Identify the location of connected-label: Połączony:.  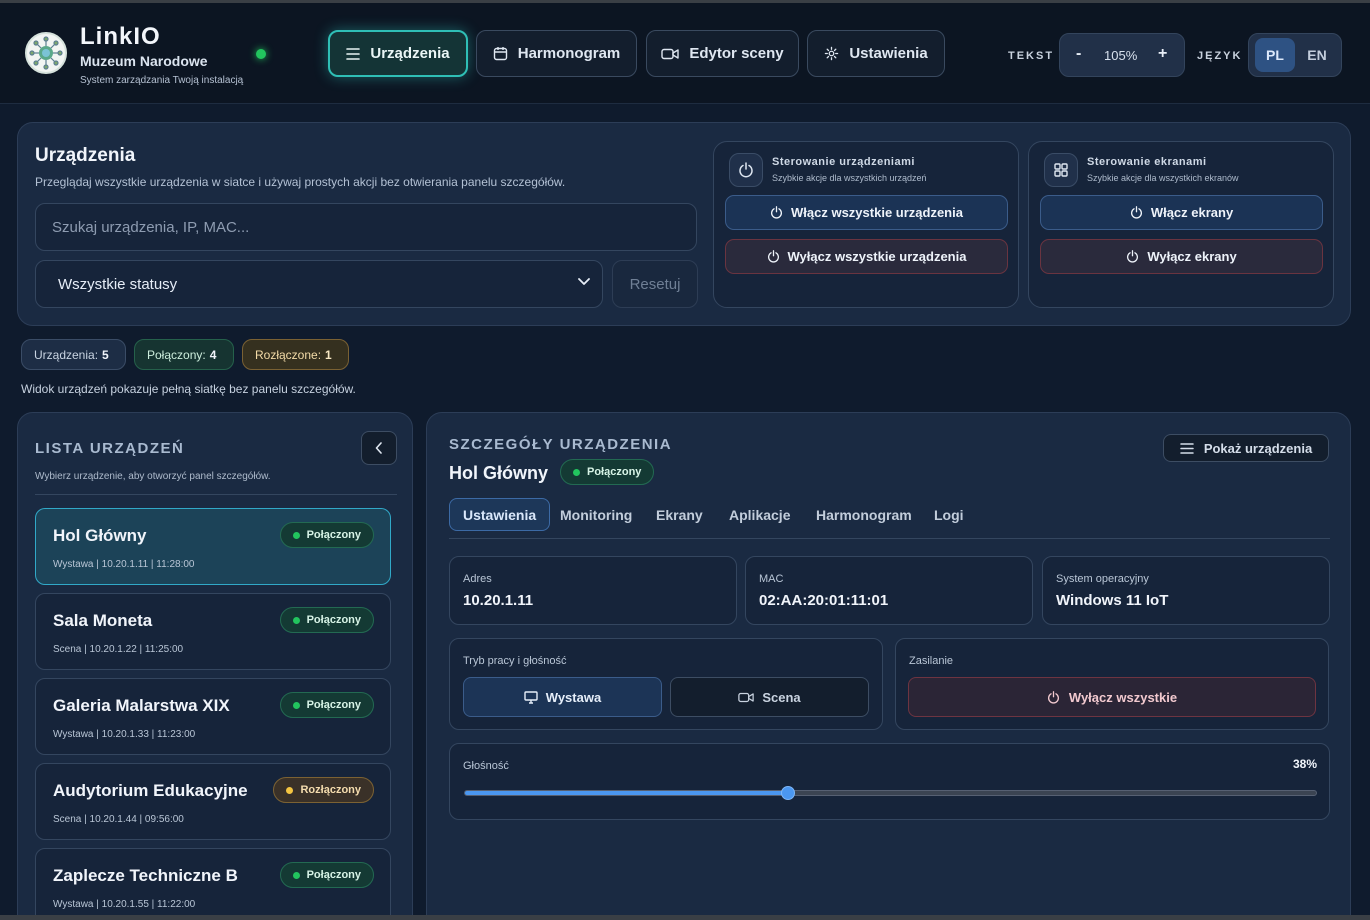
(176, 354).